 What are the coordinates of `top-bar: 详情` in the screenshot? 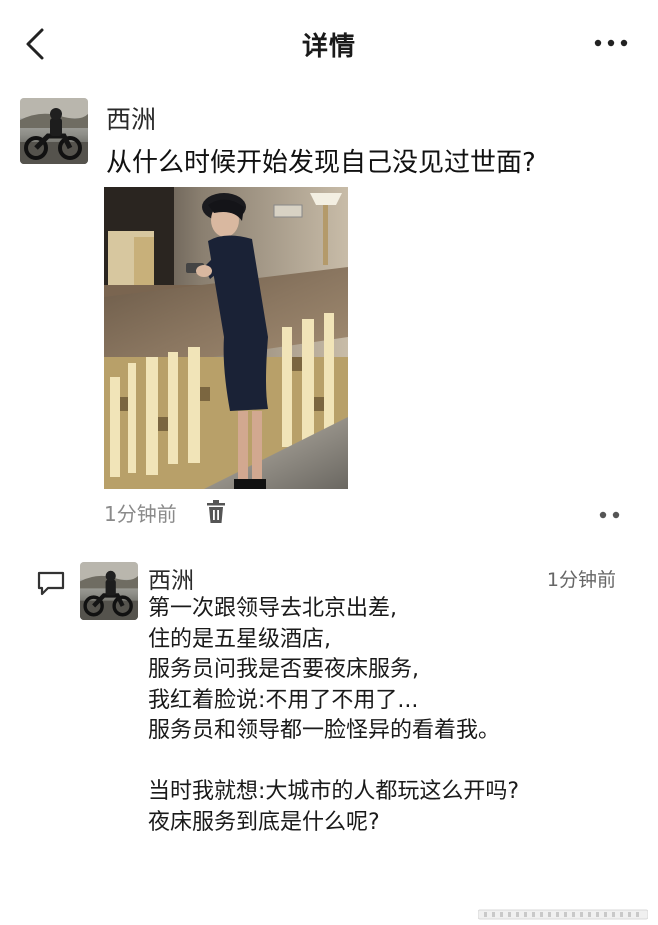 It's located at (329, 44).